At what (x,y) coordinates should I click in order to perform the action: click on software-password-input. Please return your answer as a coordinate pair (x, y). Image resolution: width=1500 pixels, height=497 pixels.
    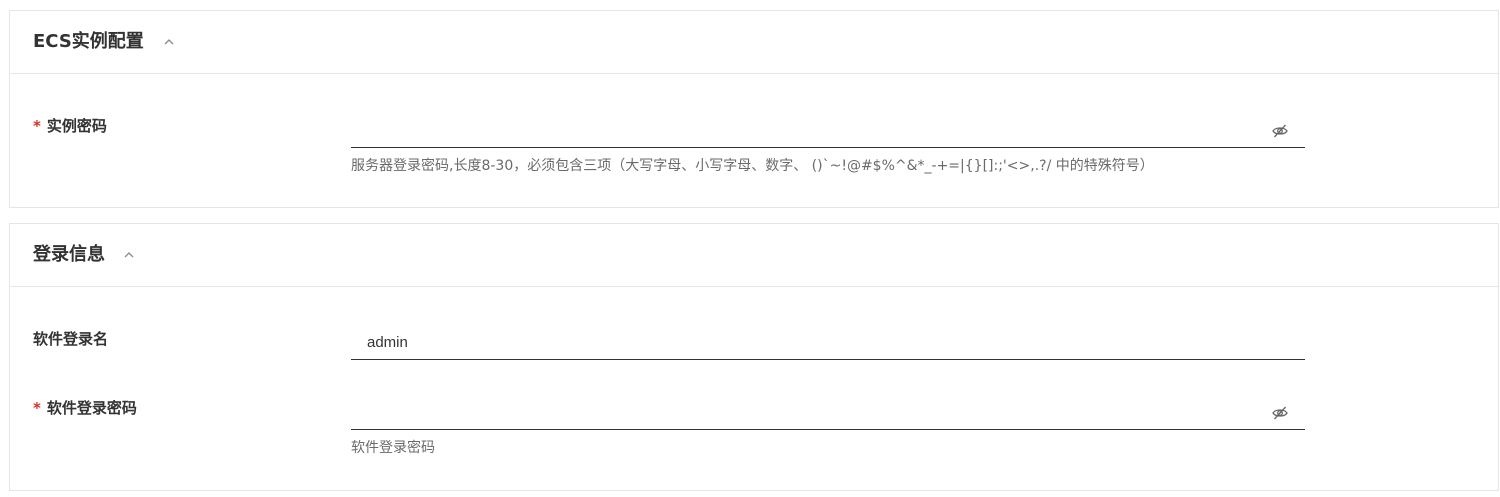
    Looking at the image, I should click on (801, 412).